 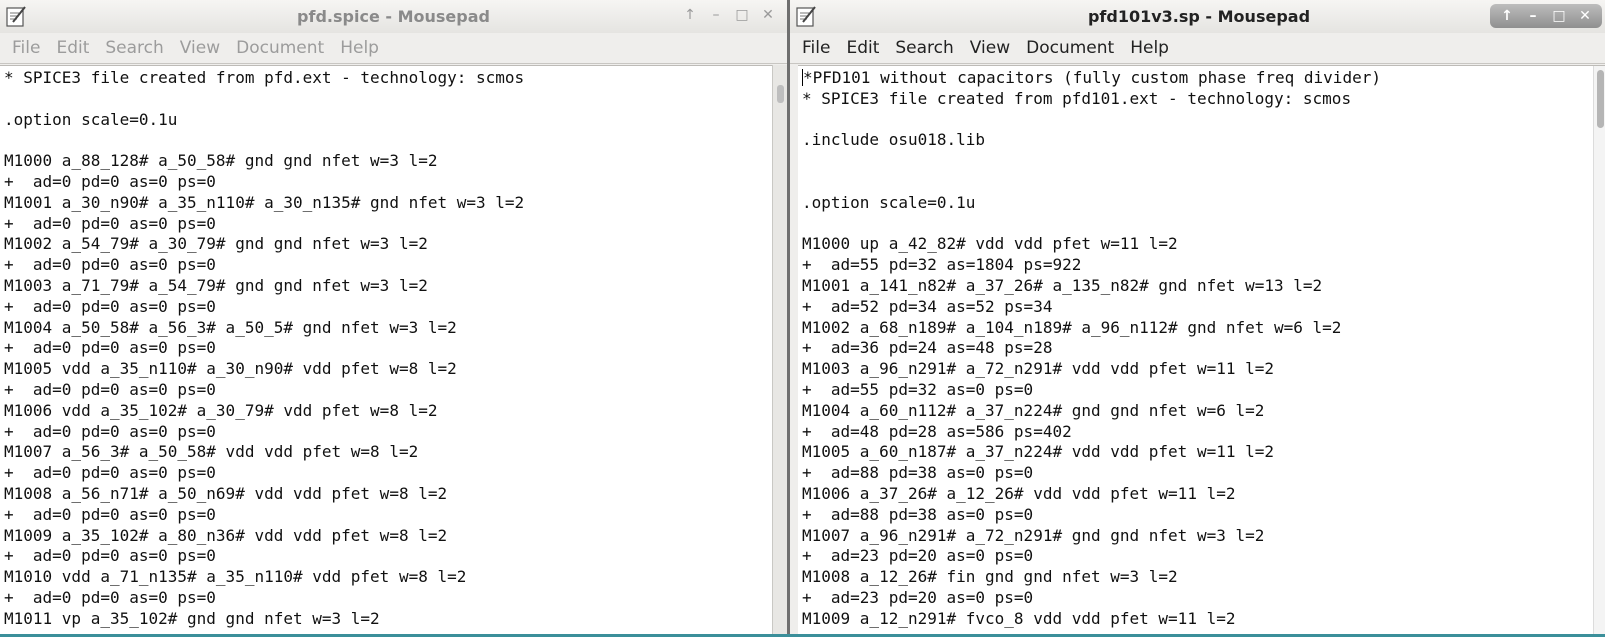 I want to click on right-code-line: + ad=52 pd=34 as=52 ps=34, so click(x=927, y=306).